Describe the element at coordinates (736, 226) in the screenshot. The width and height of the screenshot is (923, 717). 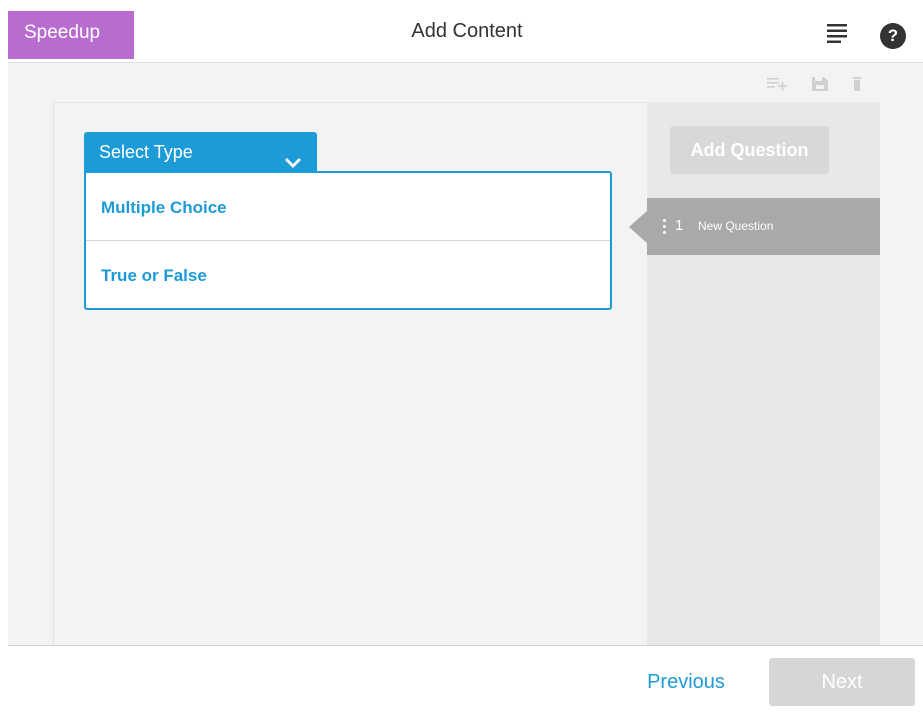
I see `question-title: New Question` at that location.